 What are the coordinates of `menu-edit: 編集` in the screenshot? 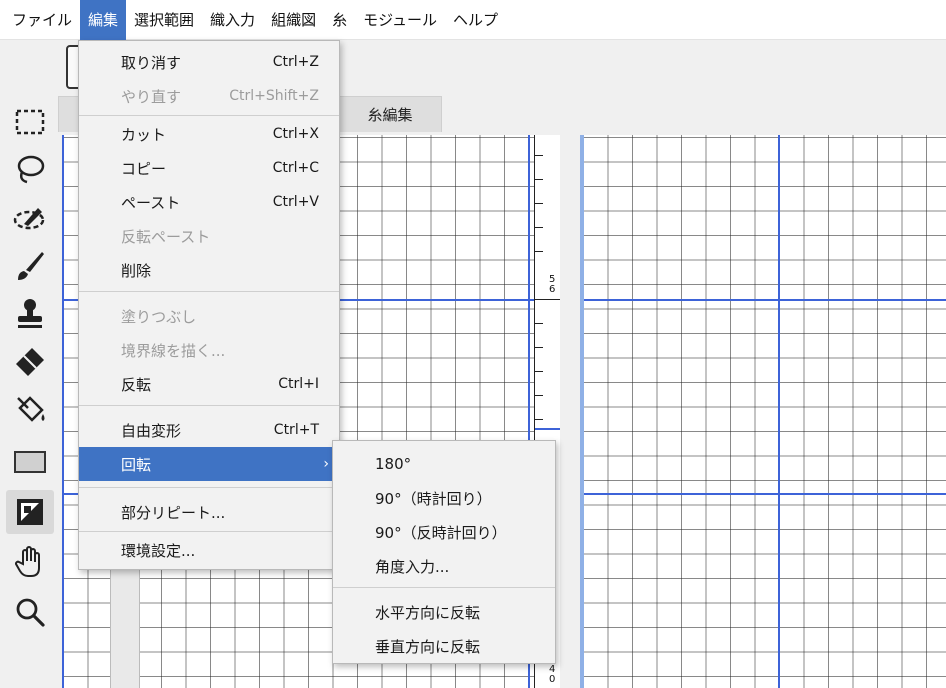 It's located at (103, 20).